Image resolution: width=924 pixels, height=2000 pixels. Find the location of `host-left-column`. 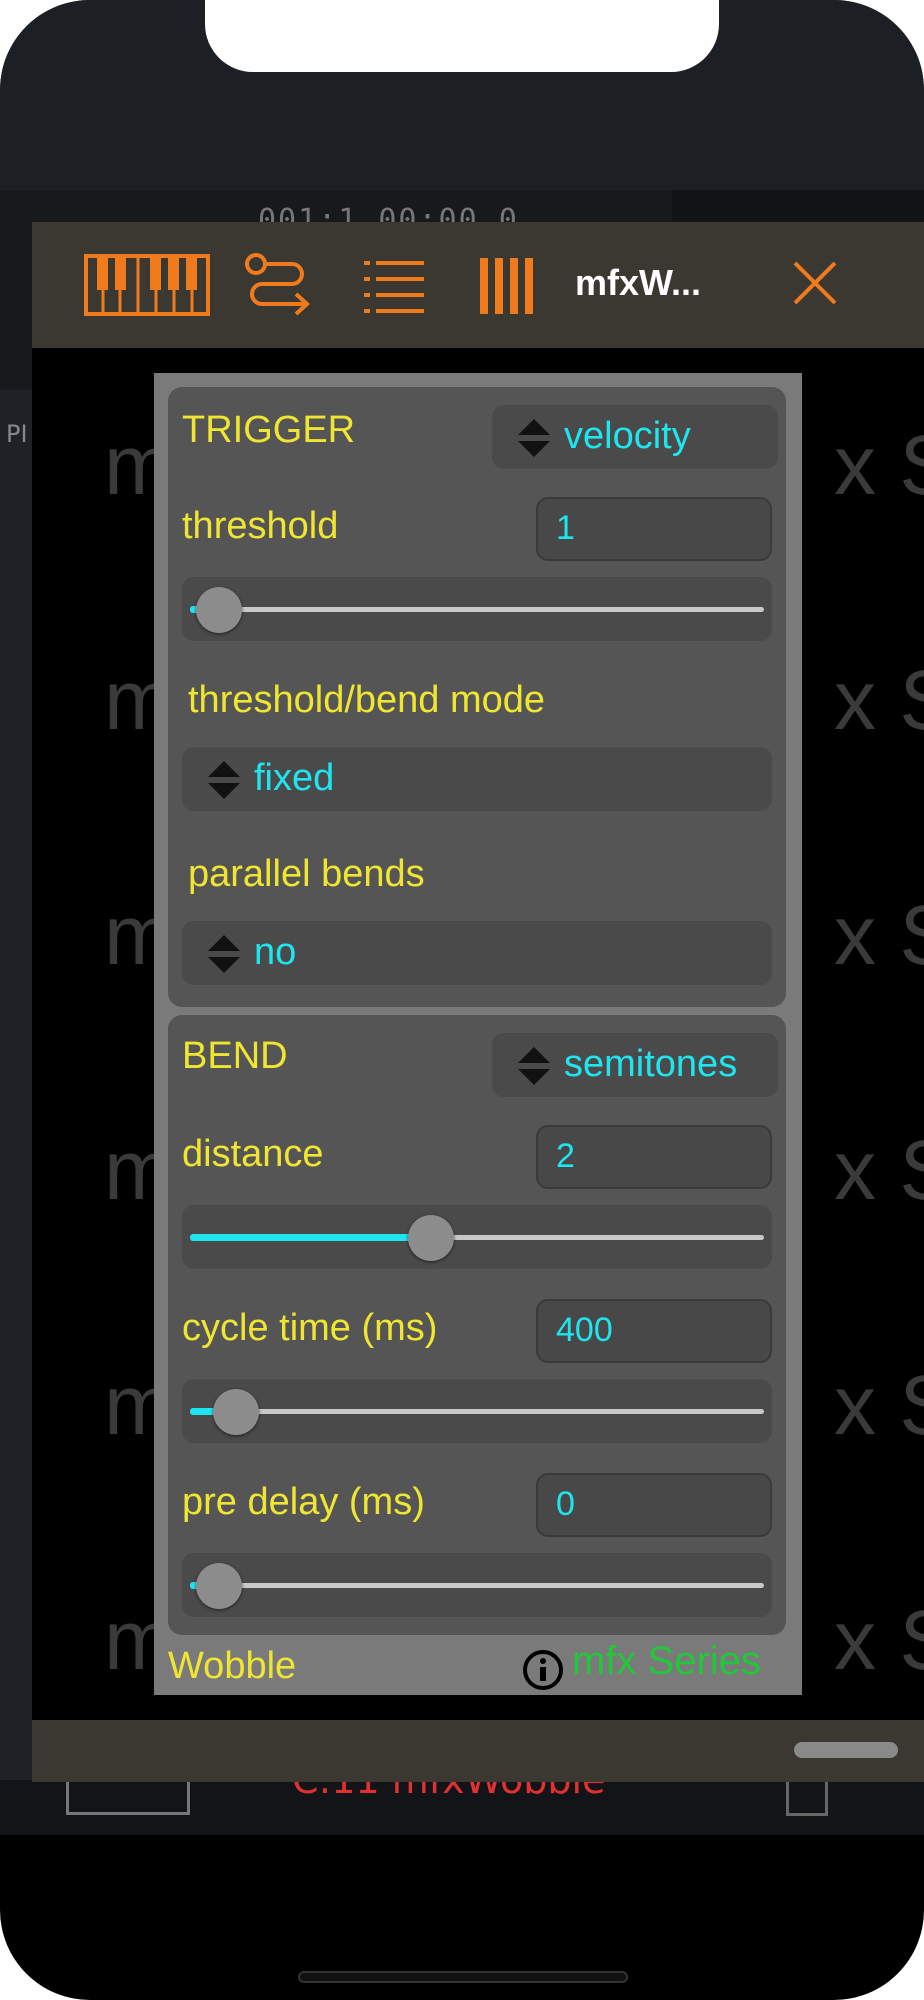

host-left-column is located at coordinates (16, 1110).